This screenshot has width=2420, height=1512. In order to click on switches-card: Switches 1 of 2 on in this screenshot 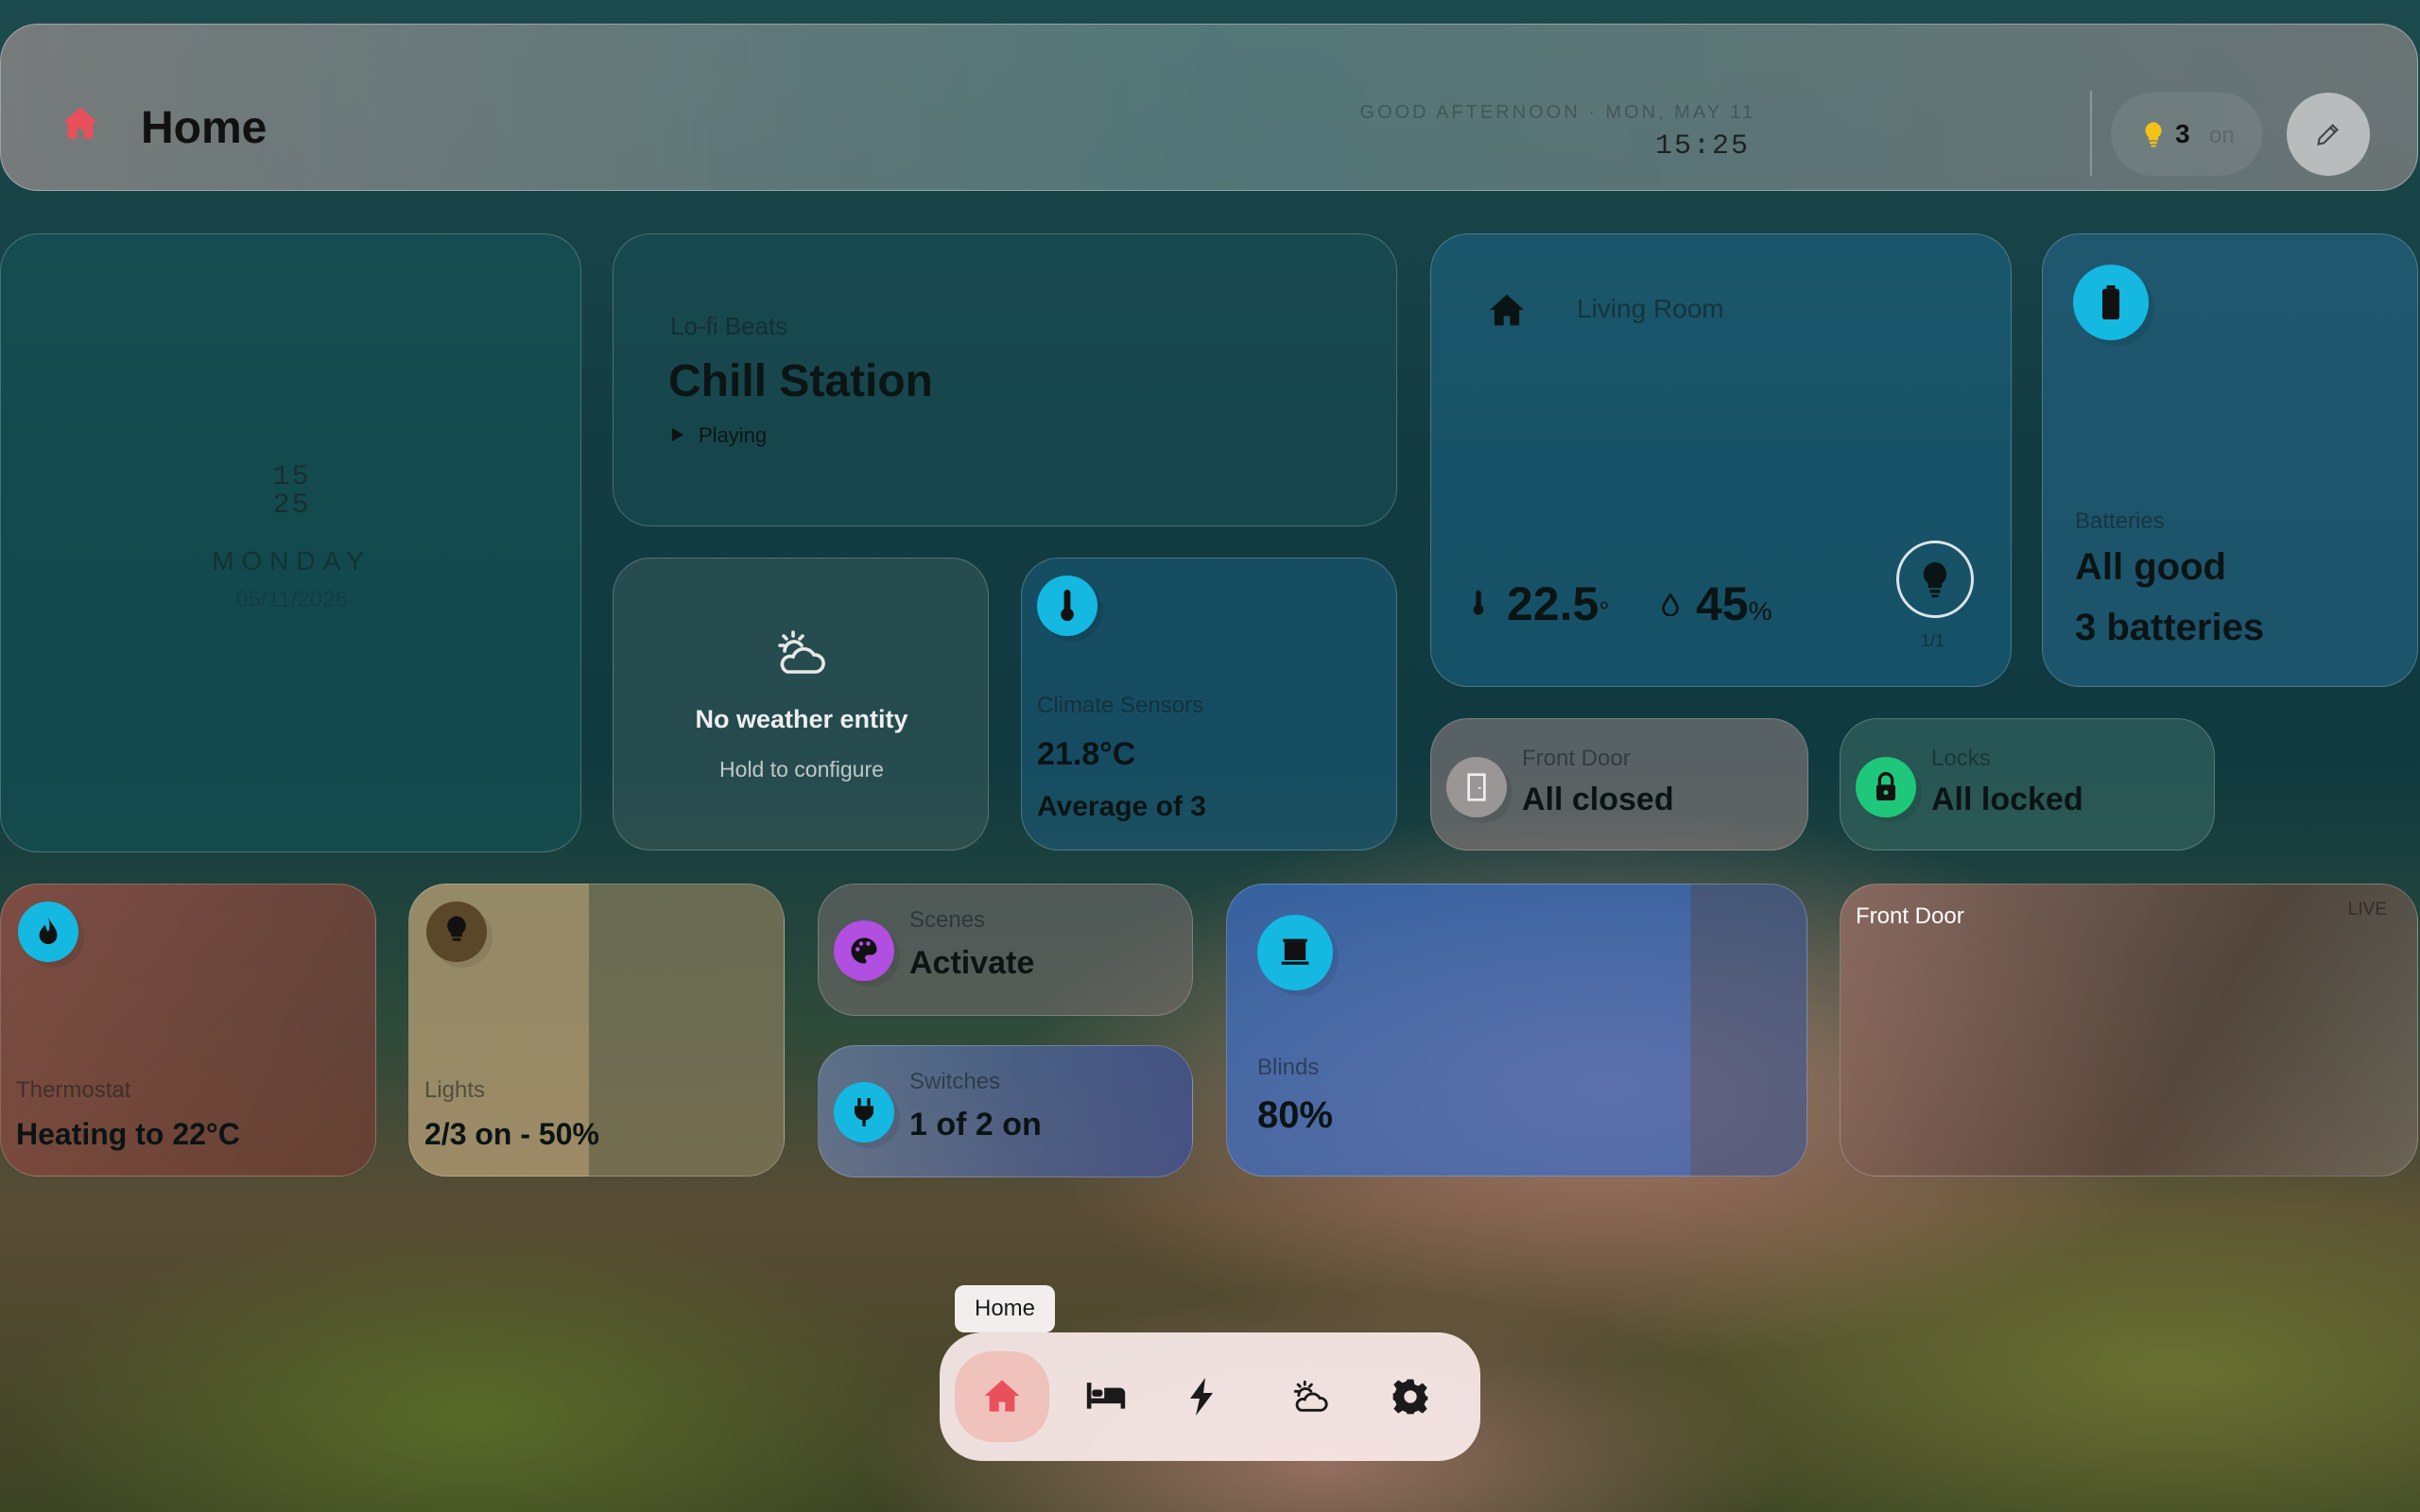, I will do `click(1005, 1111)`.